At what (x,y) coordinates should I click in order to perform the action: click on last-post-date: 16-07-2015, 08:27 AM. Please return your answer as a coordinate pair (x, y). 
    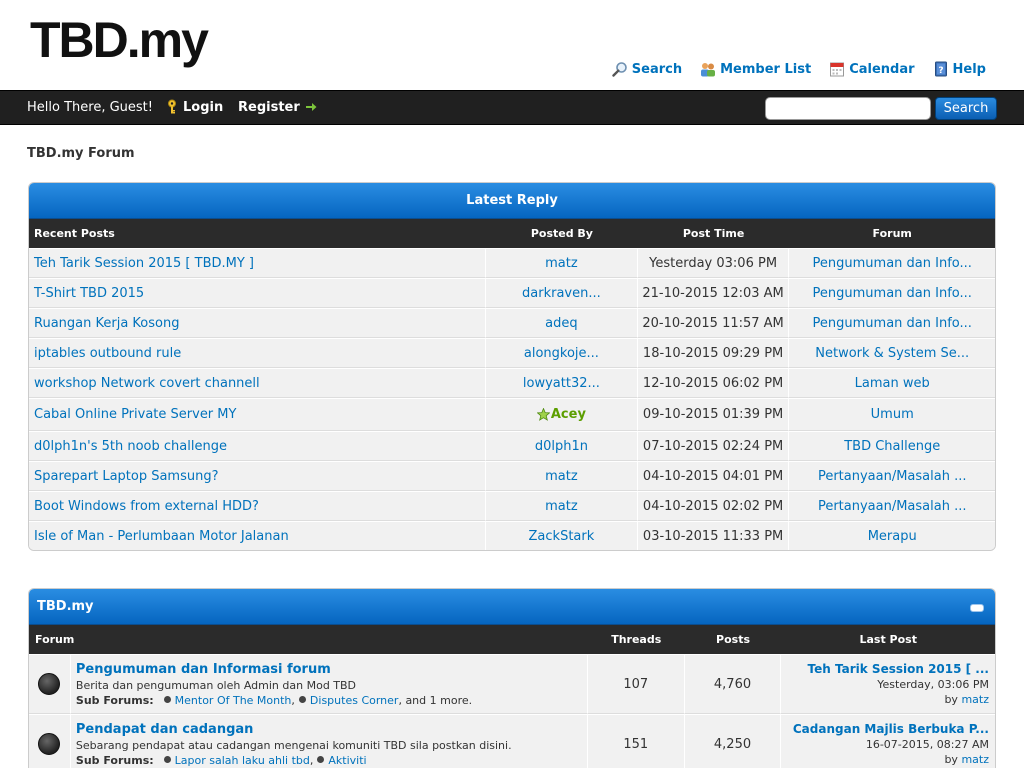
    Looking at the image, I should click on (927, 744).